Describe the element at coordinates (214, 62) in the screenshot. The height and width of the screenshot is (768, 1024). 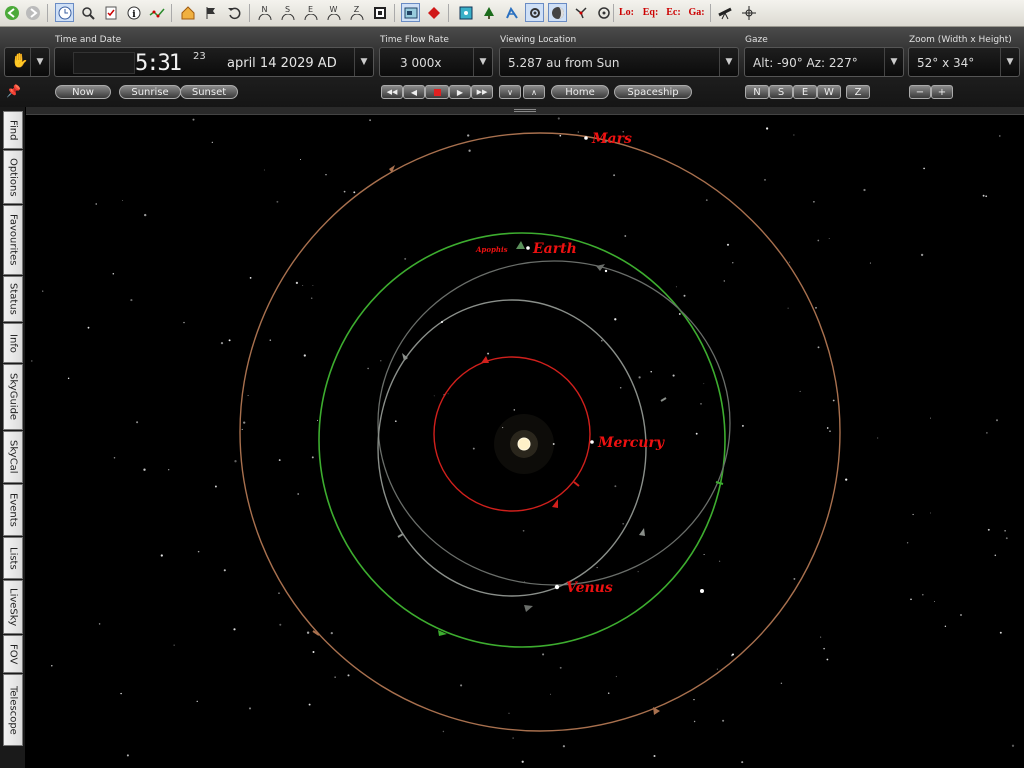
I see `time-date-box: 5:31 23 april 14 2029 AD ▼` at that location.